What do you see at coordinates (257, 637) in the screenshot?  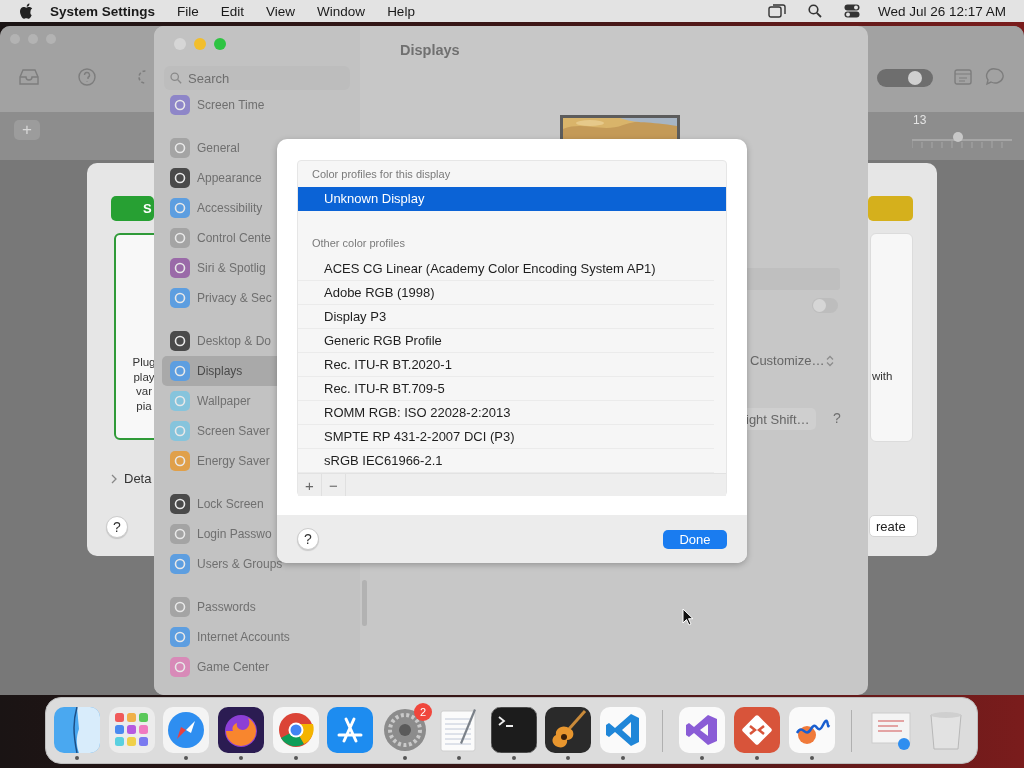 I see `sidebar-item: Internet Accounts` at bounding box center [257, 637].